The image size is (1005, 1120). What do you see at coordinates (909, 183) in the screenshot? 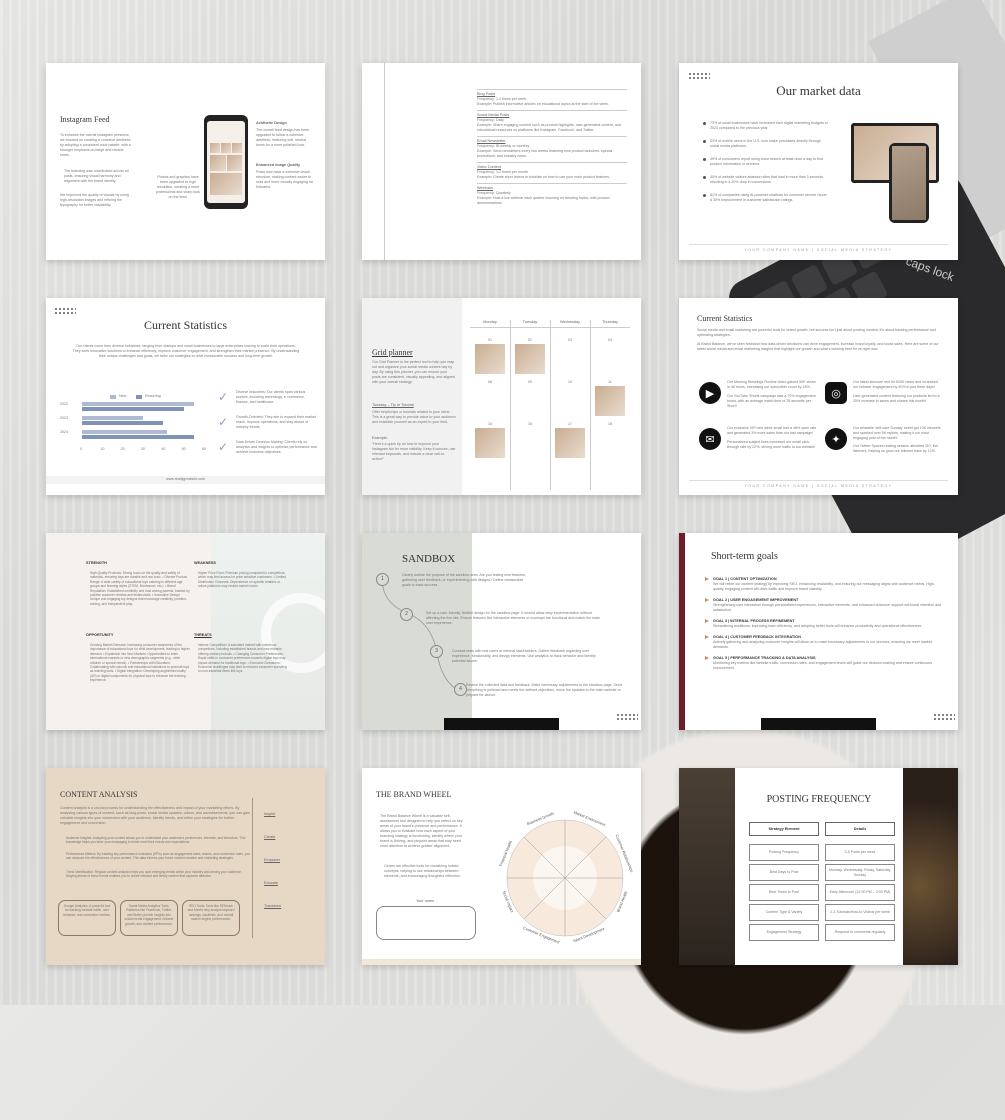
I see `phone-mockup` at bounding box center [909, 183].